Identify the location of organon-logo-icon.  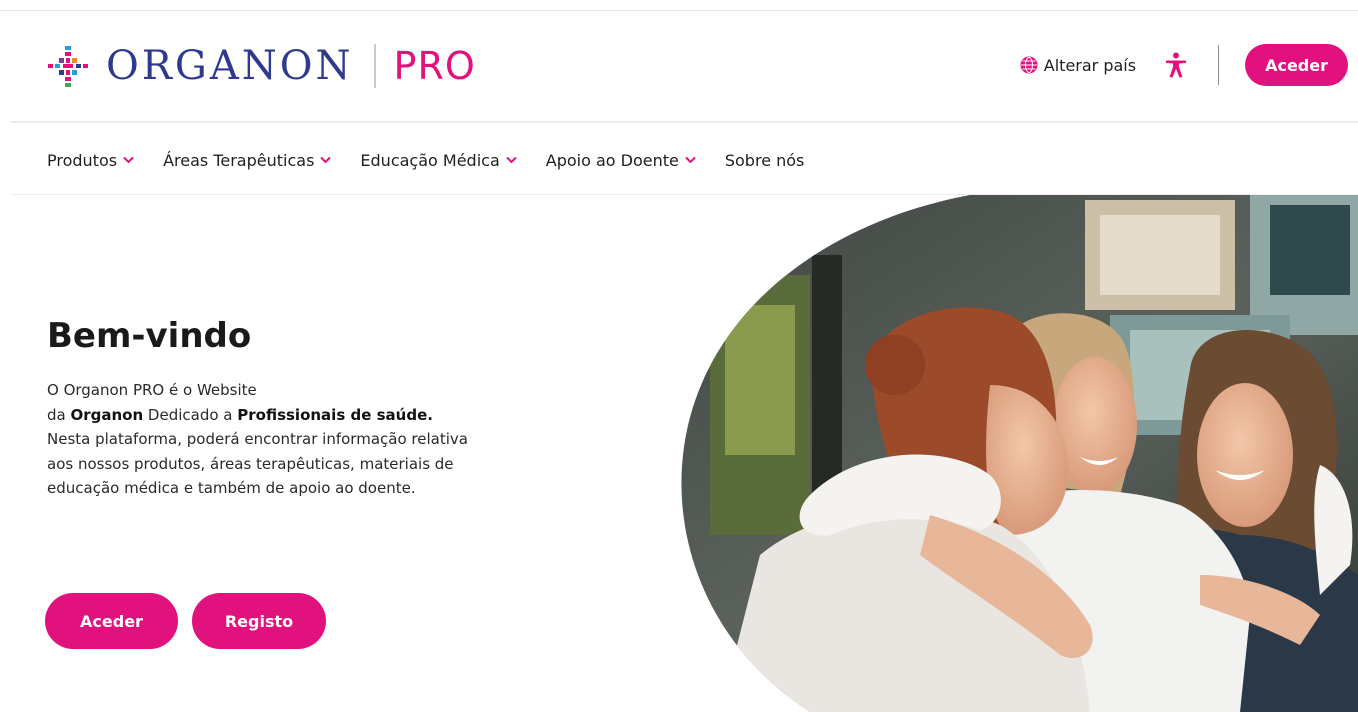
(68, 66).